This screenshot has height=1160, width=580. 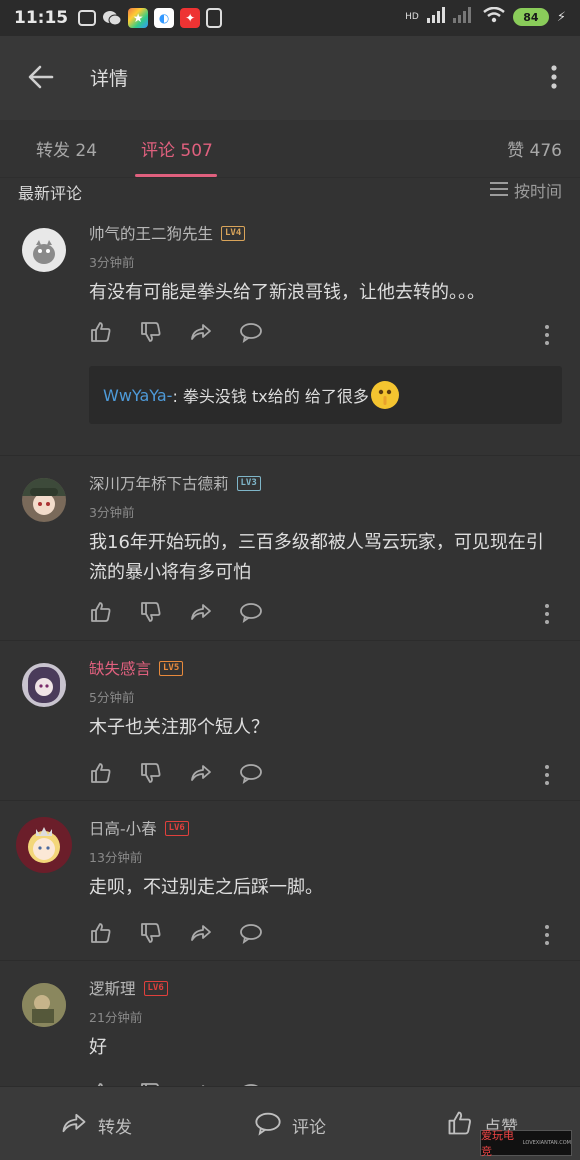 I want to click on reply-preview: WwYaYa- : 拳头没钱 tx给的 给了很多, so click(x=325, y=395).